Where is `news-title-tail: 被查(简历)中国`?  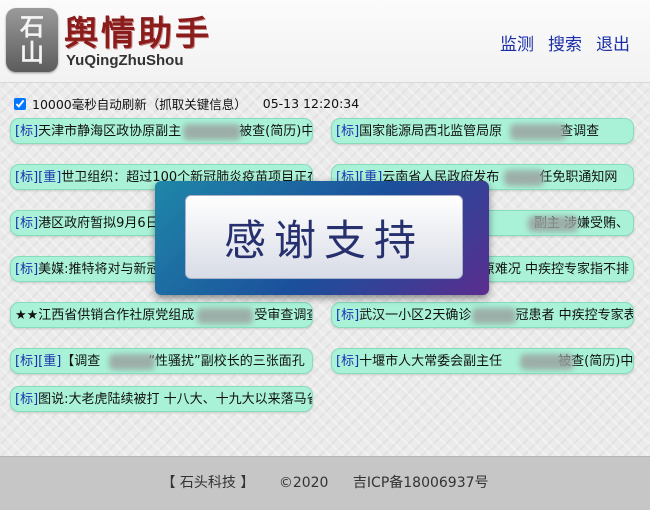 news-title-tail: 被查(简历)中国 is located at coordinates (275, 131).